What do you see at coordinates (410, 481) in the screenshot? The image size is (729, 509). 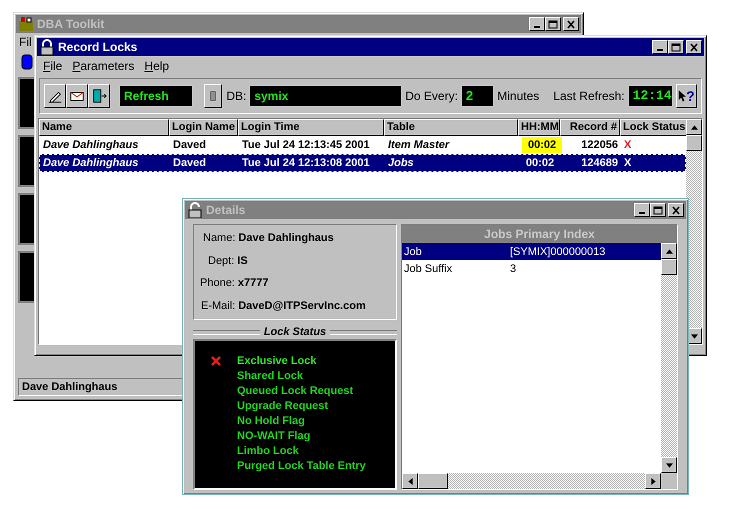 I see `left-arrow-icon` at bounding box center [410, 481].